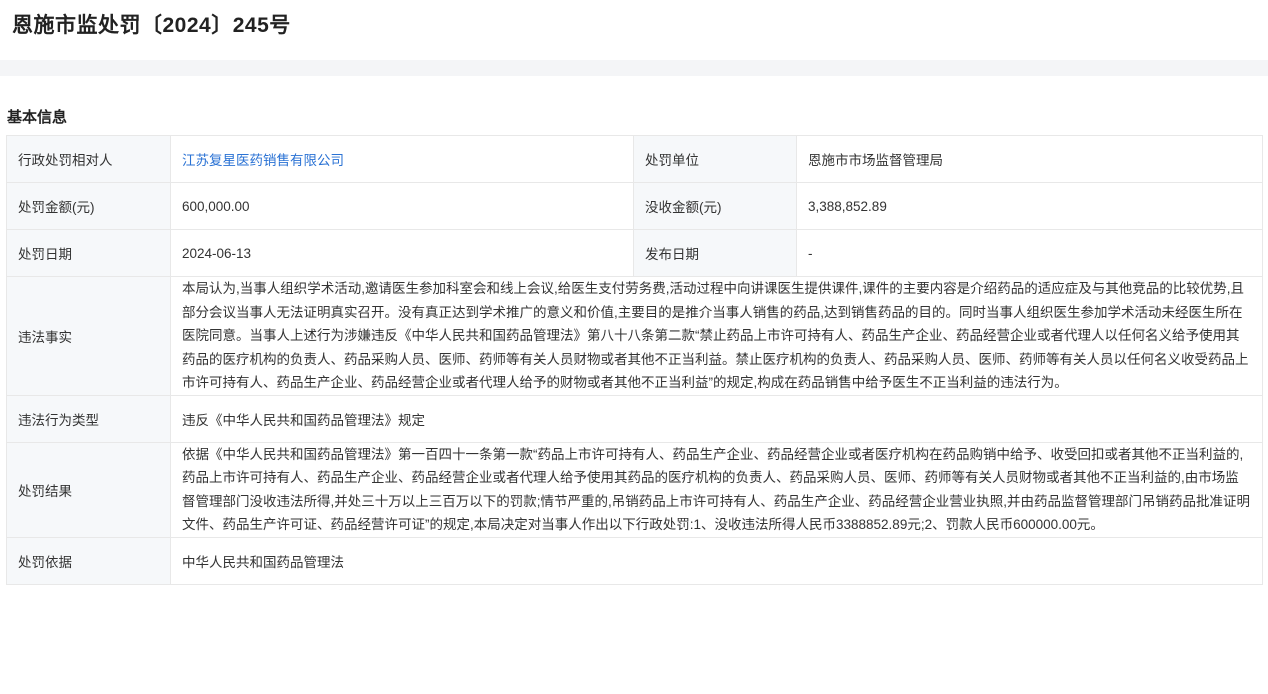  I want to click on fine-label: 处罚金额(元), so click(88, 206).